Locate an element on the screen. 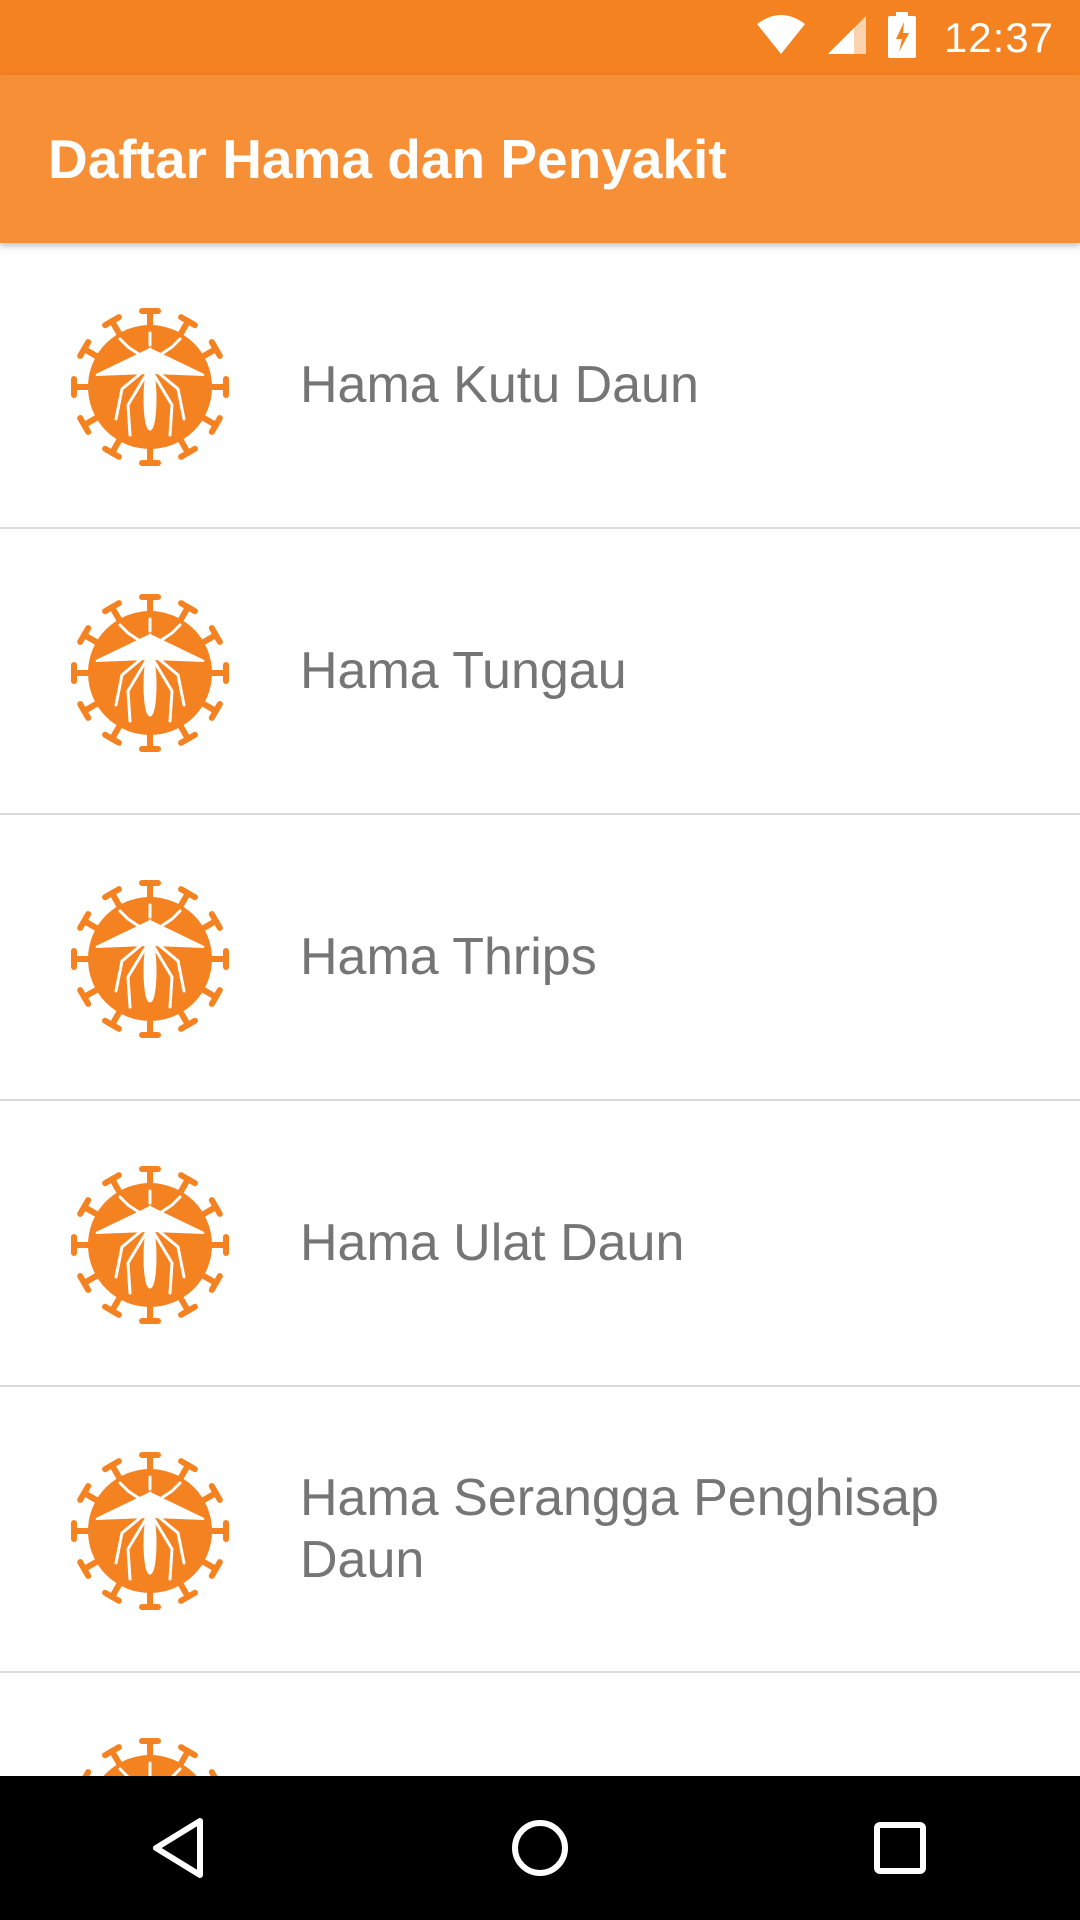 This screenshot has height=1920, width=1080. list-item-label: Hama Kutu Daun is located at coordinates (499, 385).